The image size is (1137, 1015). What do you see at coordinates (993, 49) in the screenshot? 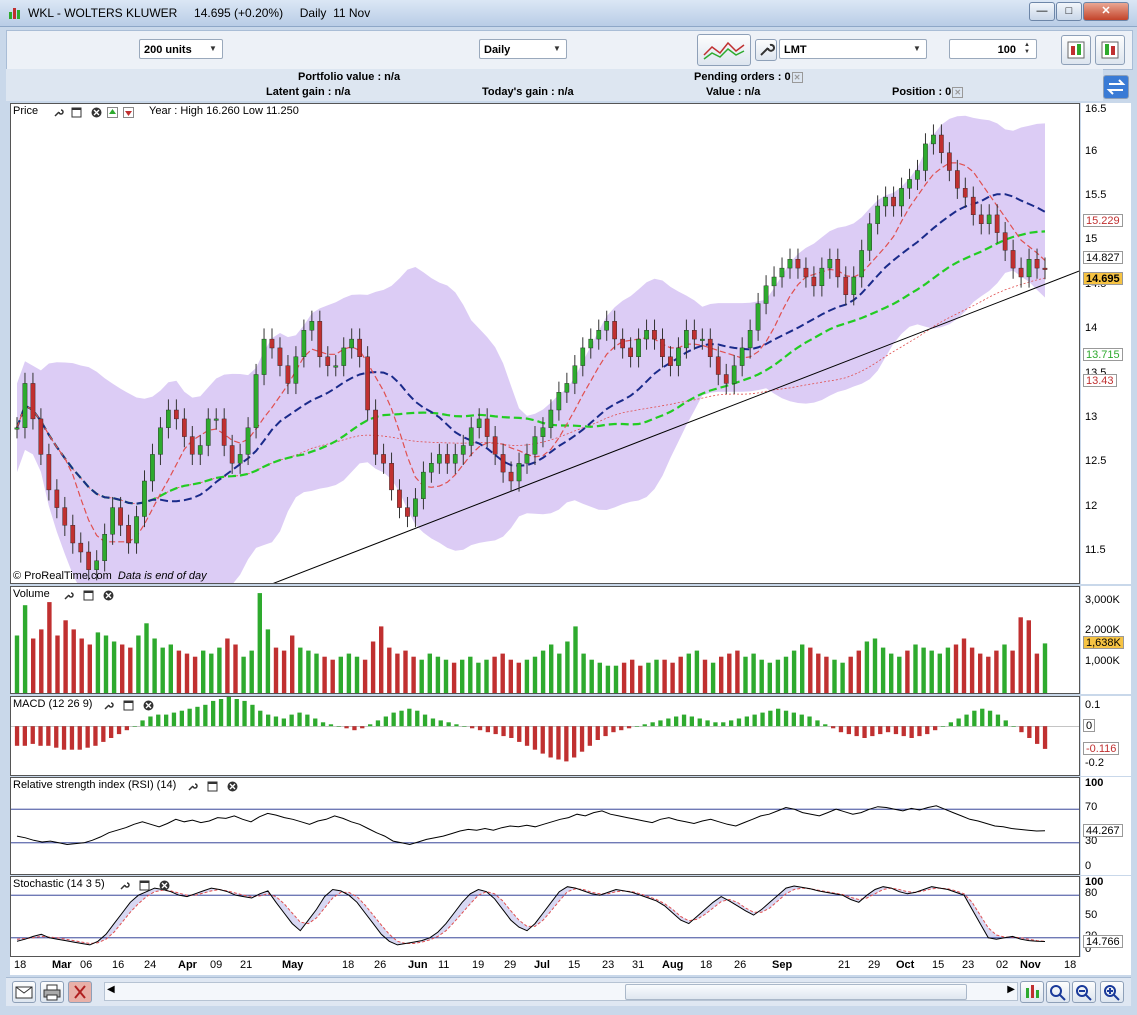
I see `quantity-stepper: 100 ▲ ▼` at bounding box center [993, 49].